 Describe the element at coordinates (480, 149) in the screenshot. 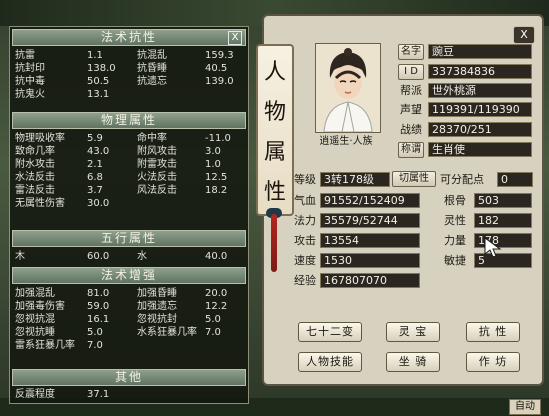

I see `title-field: 生肖使` at that location.